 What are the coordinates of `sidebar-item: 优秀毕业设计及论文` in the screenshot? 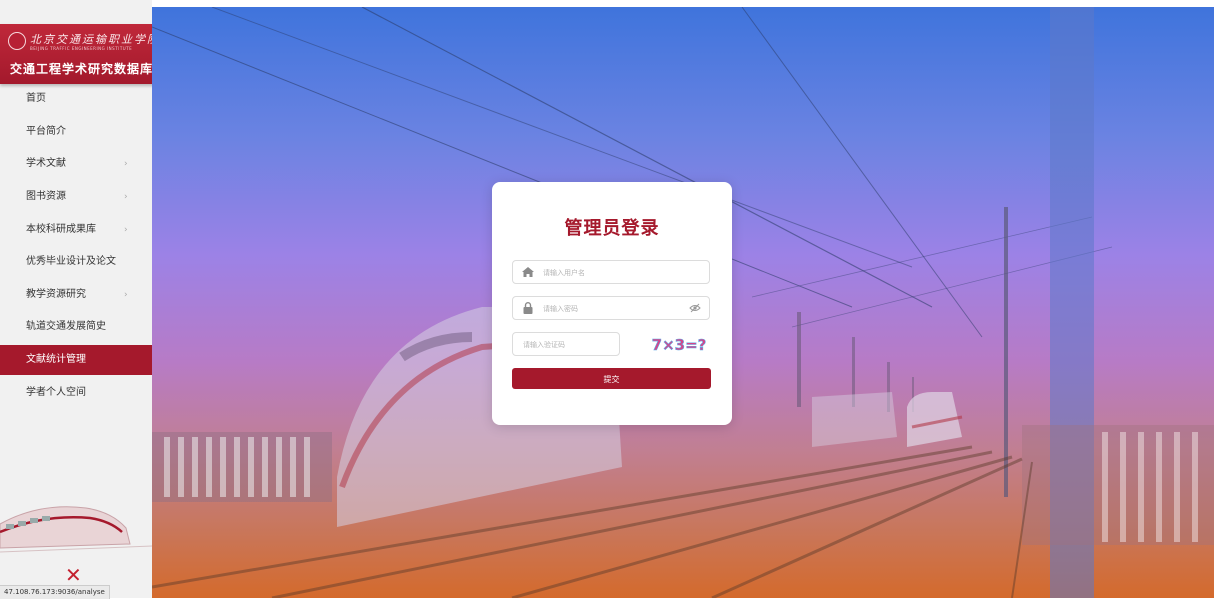 It's located at (76, 262).